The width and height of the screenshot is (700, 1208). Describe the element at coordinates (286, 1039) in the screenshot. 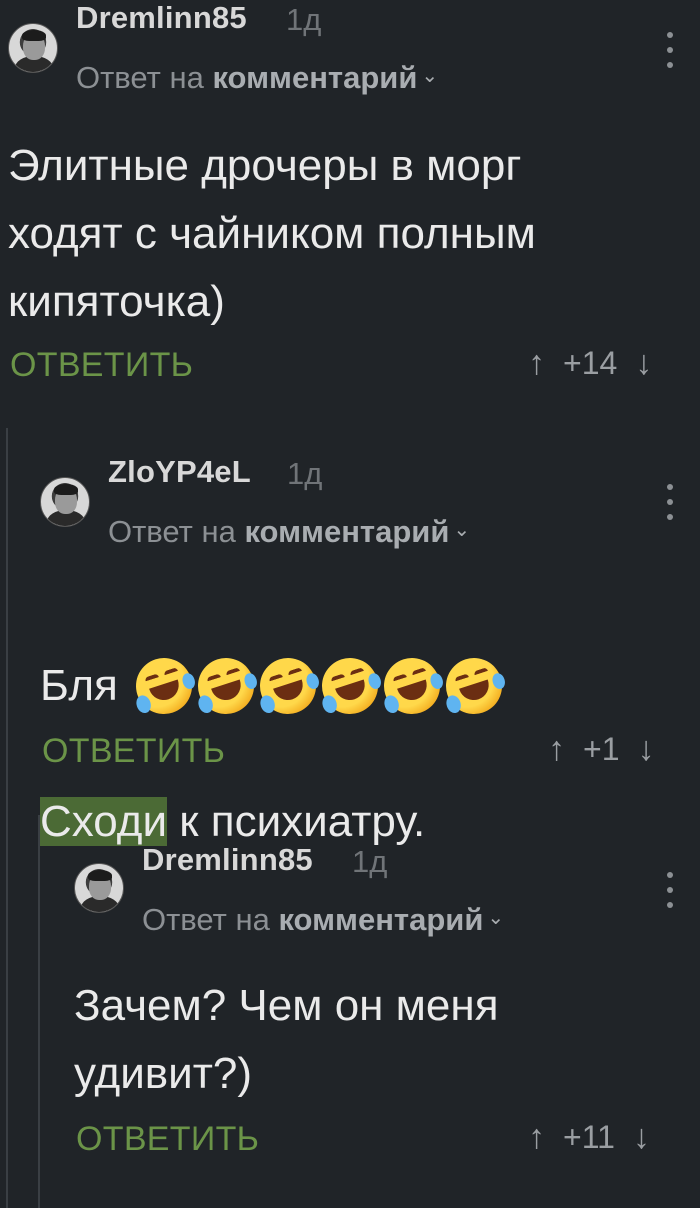

I see `comment-text: Зачем? Чем он меня удивит?)` at that location.